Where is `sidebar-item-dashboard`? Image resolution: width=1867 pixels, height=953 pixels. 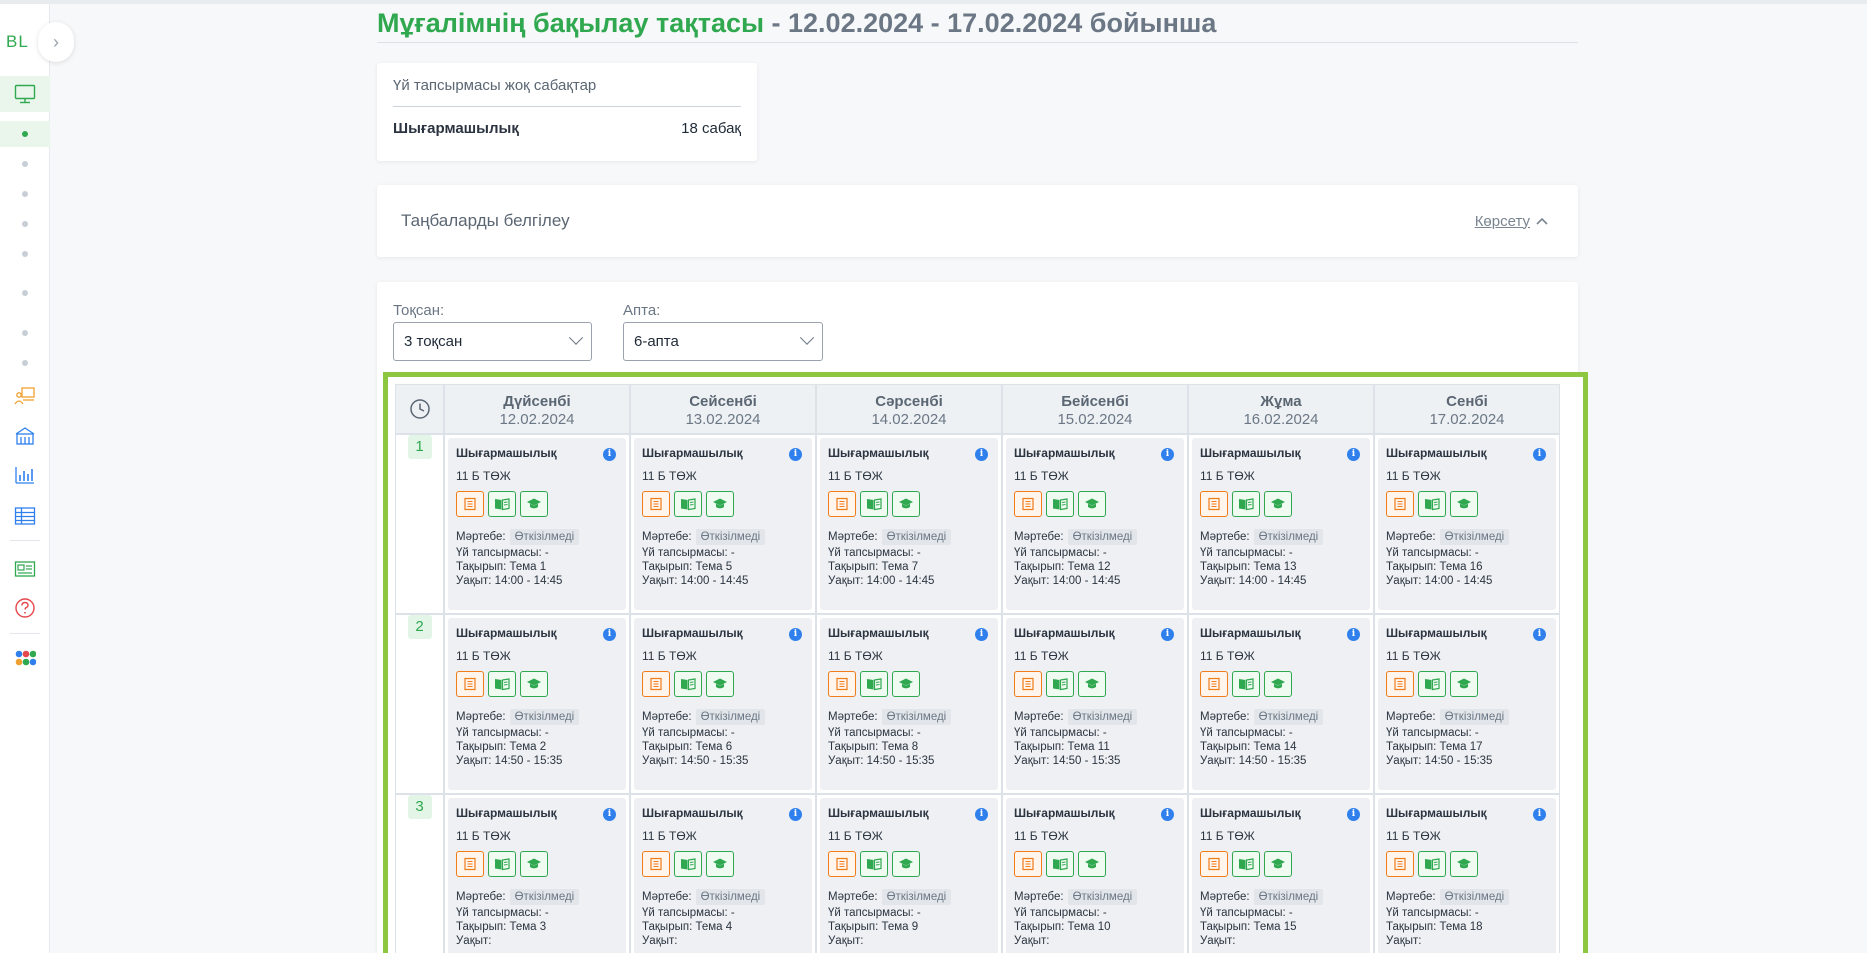 sidebar-item-dashboard is located at coordinates (25, 94).